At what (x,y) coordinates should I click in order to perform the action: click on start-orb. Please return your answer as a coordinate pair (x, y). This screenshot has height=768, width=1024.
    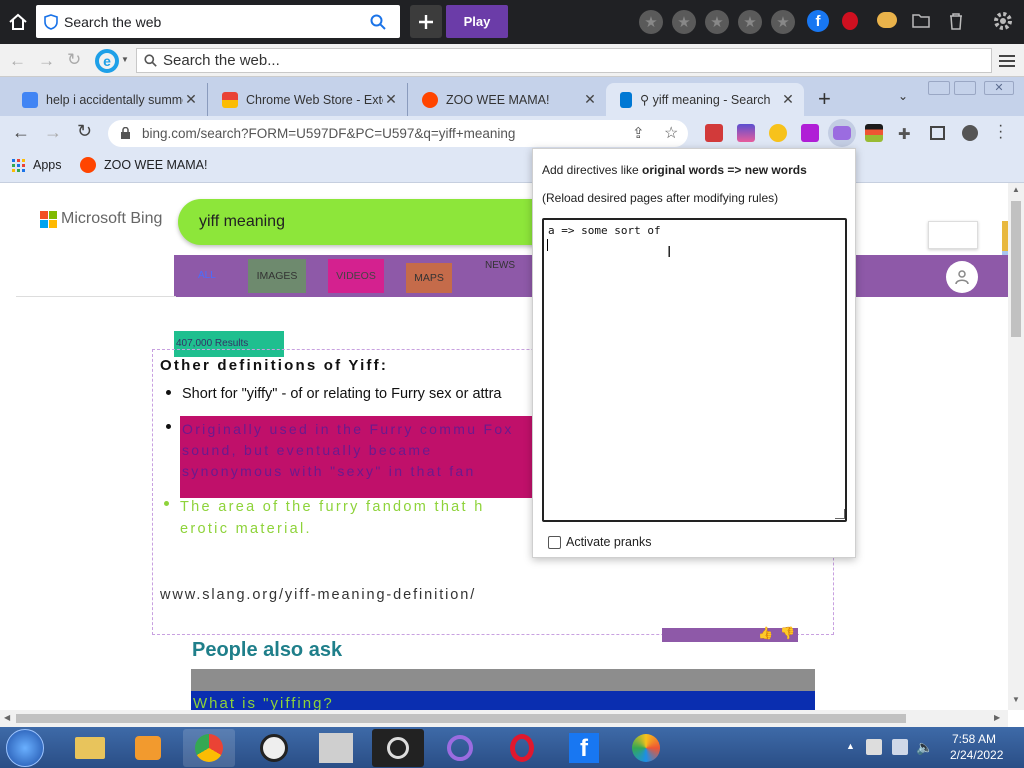
    Looking at the image, I should click on (25, 748).